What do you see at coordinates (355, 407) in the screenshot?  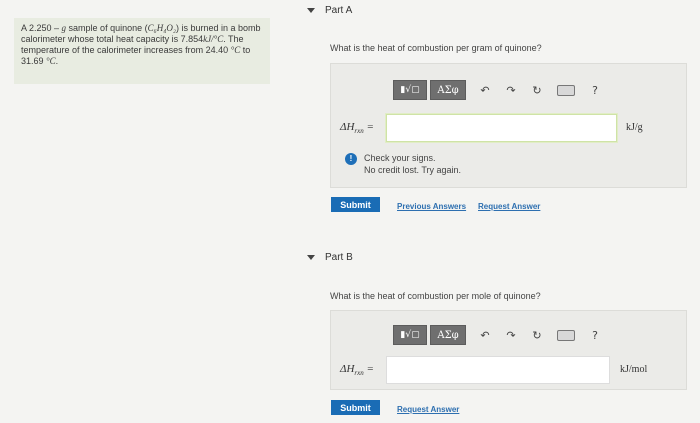 I see `part-b-submit-button: Submit` at bounding box center [355, 407].